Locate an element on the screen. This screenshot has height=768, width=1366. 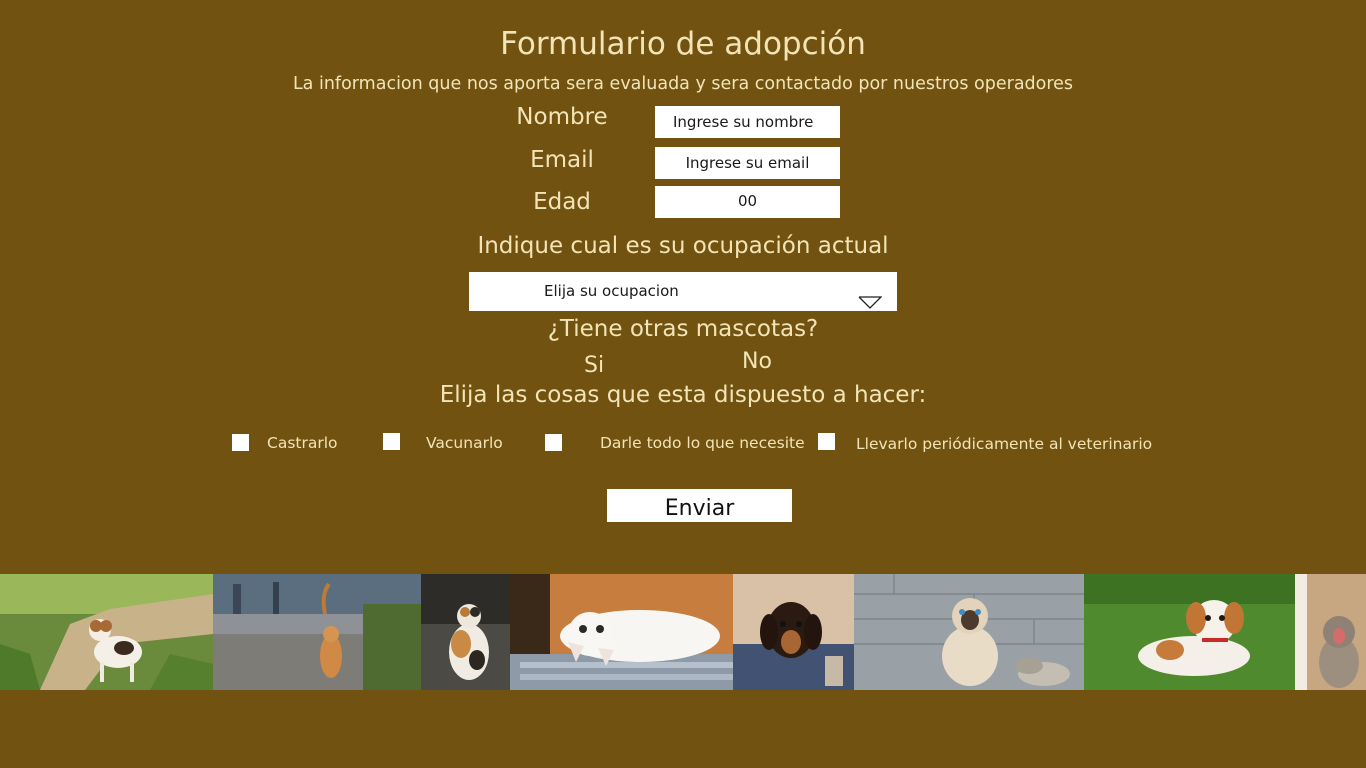
email-field: Ingrese su email is located at coordinates (747, 163).